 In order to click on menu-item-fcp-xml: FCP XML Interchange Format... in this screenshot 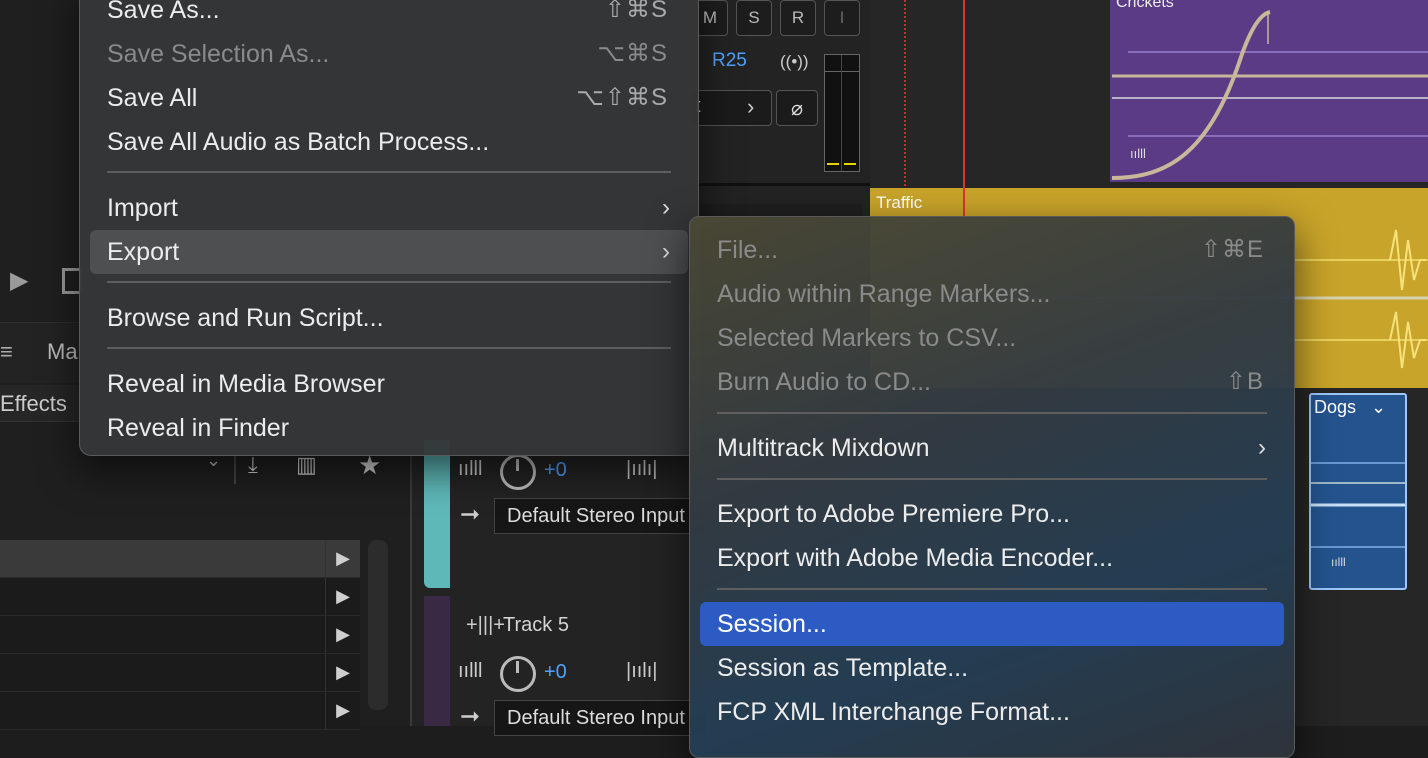, I will do `click(992, 712)`.